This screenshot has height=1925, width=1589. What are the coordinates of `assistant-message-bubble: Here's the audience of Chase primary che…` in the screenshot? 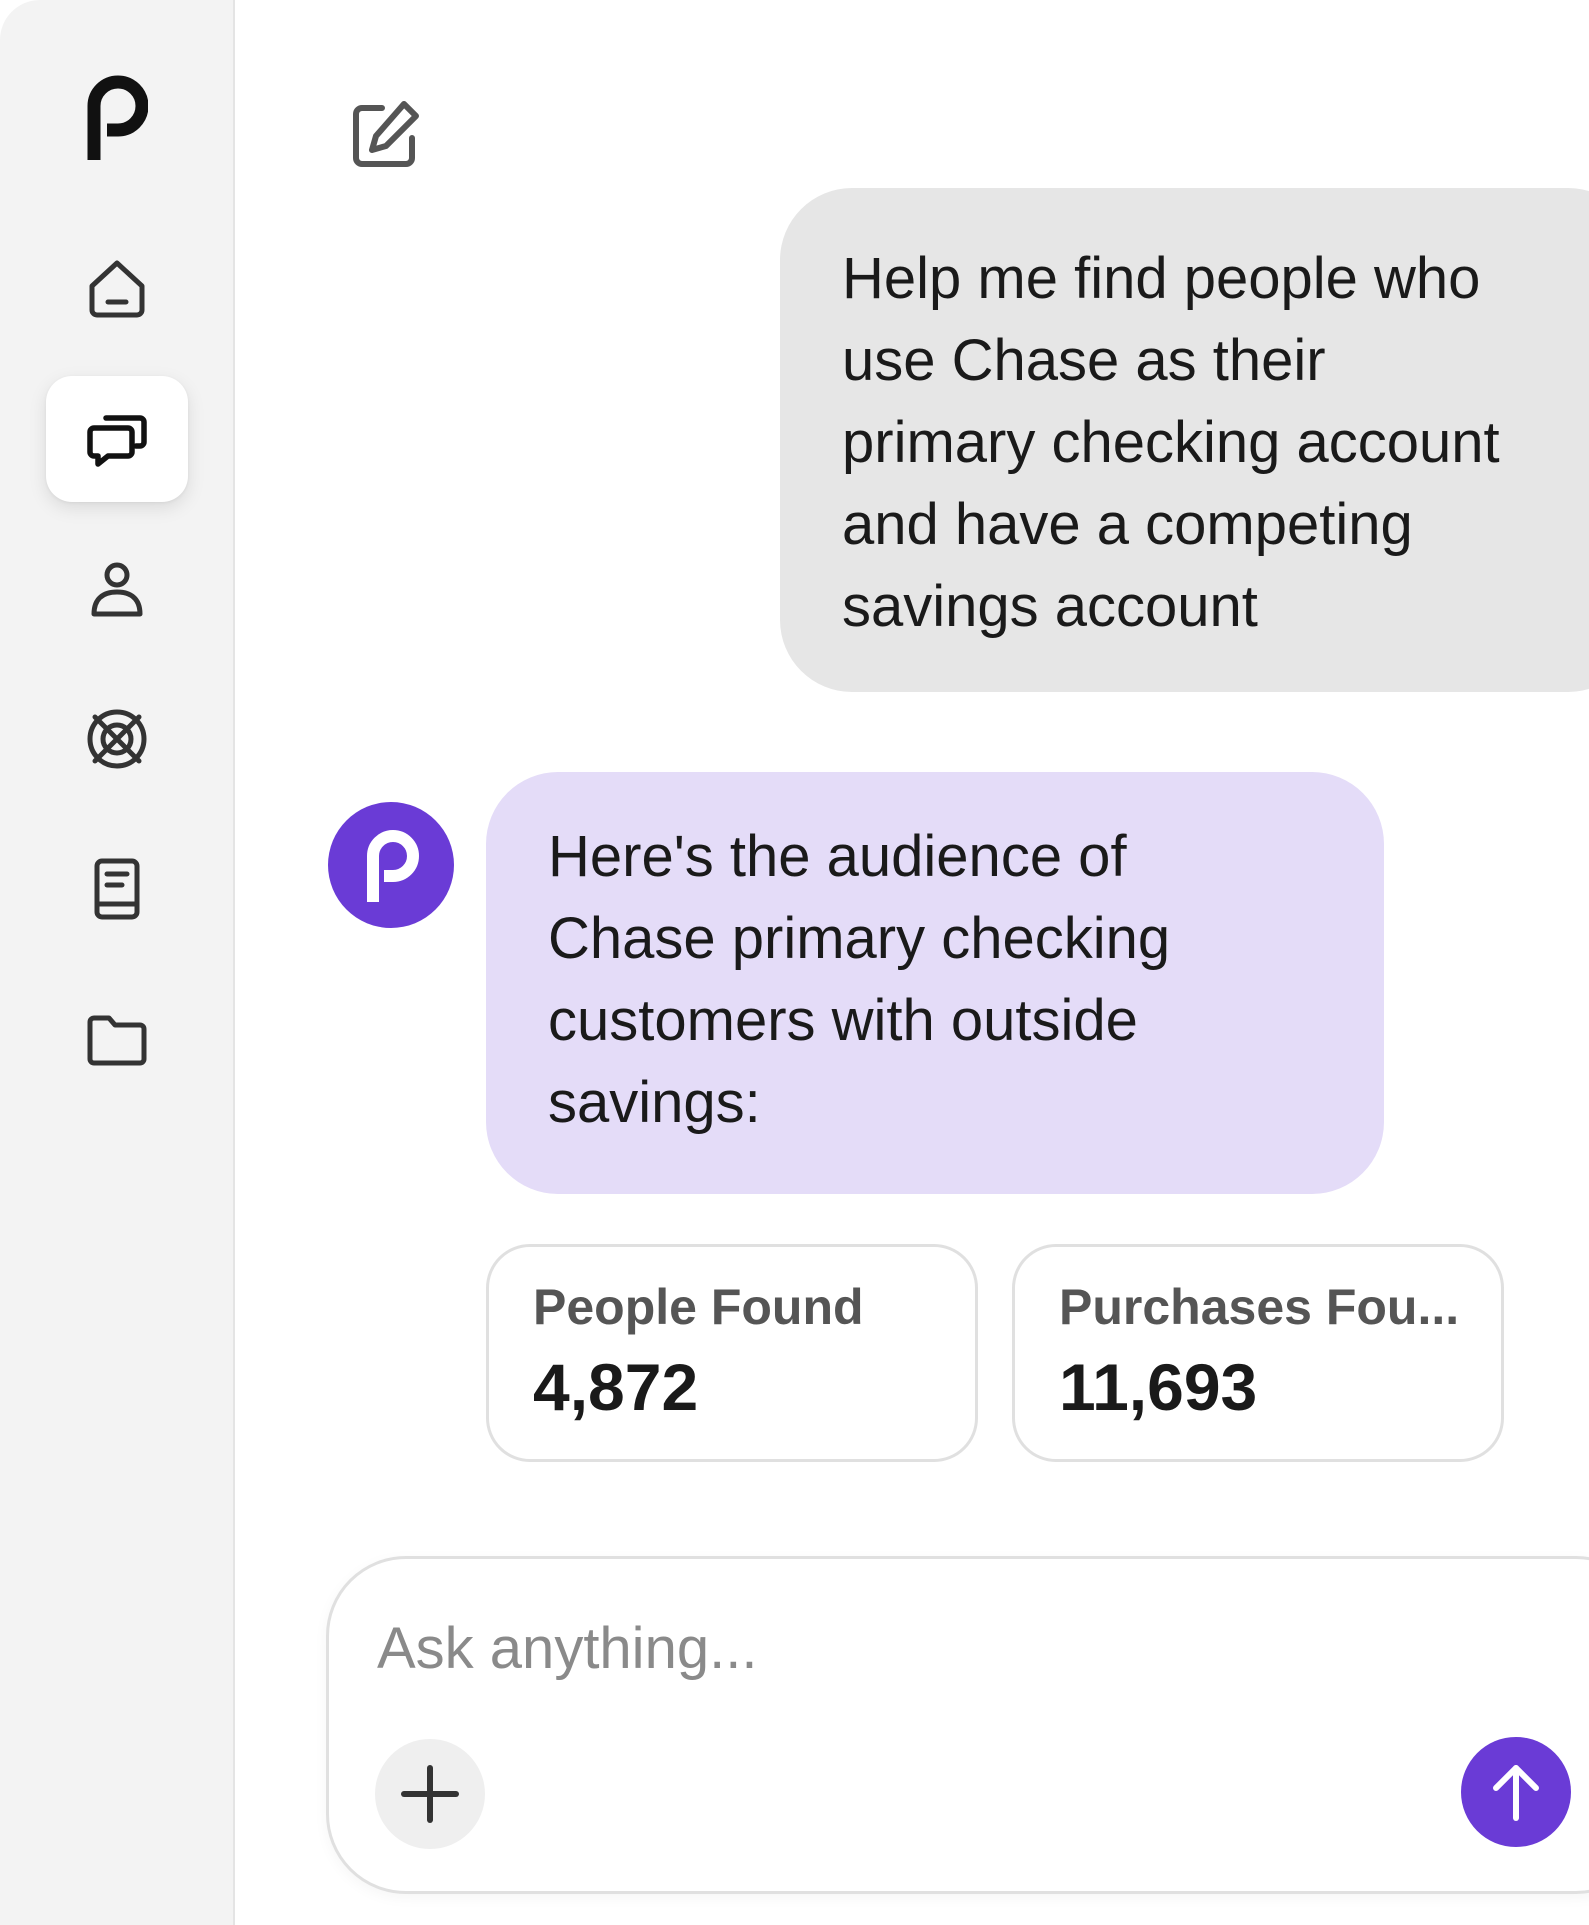 It's located at (935, 983).